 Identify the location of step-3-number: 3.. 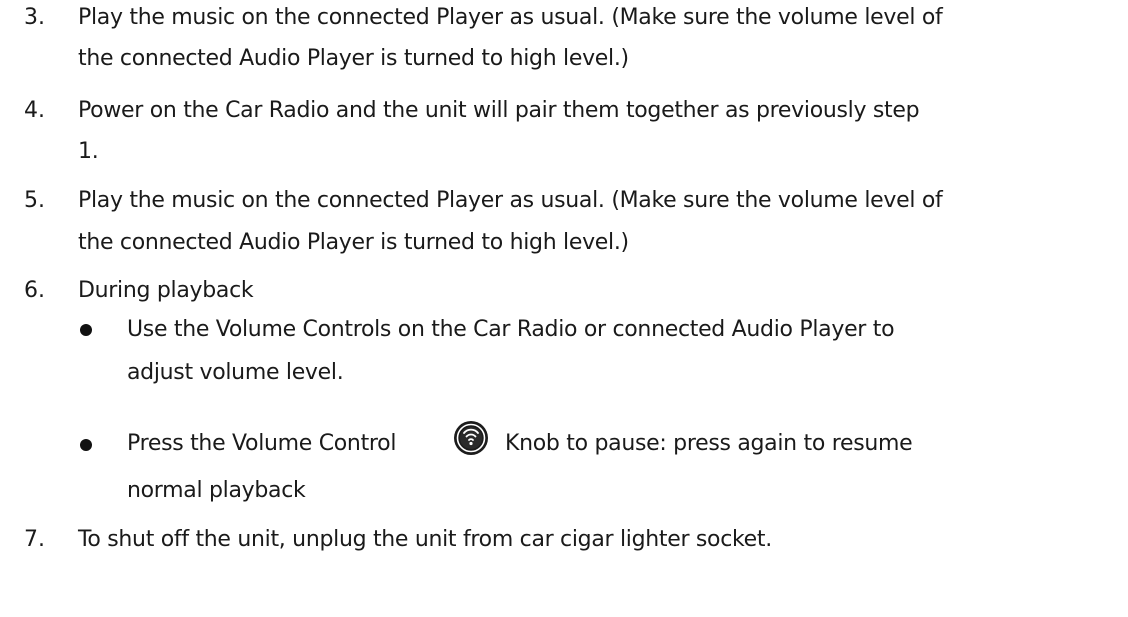
(34, 17).